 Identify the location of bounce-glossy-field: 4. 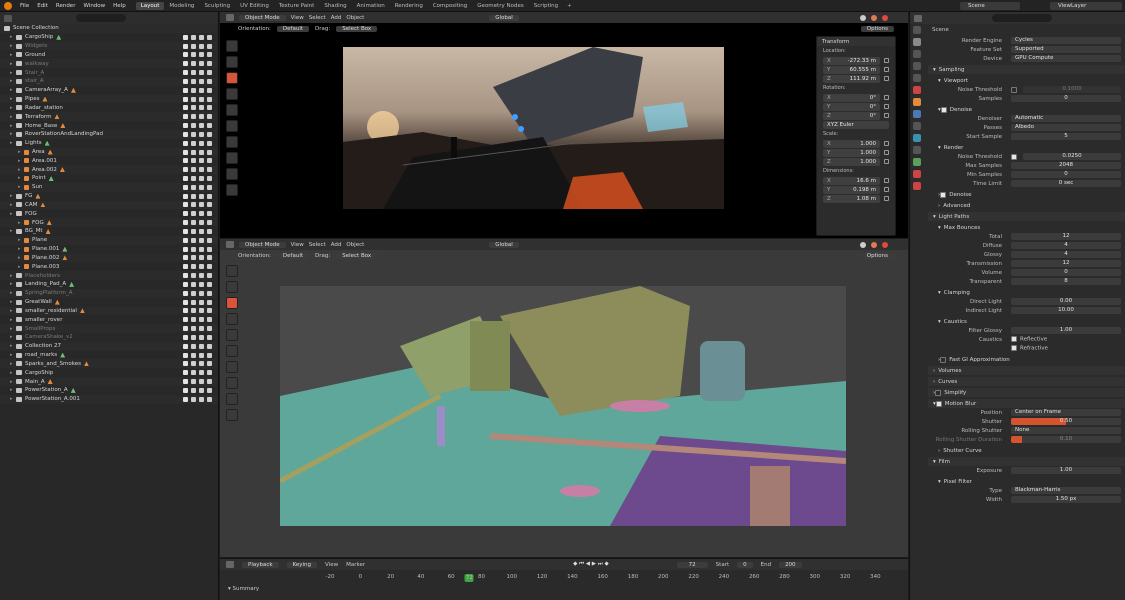
(1066, 254).